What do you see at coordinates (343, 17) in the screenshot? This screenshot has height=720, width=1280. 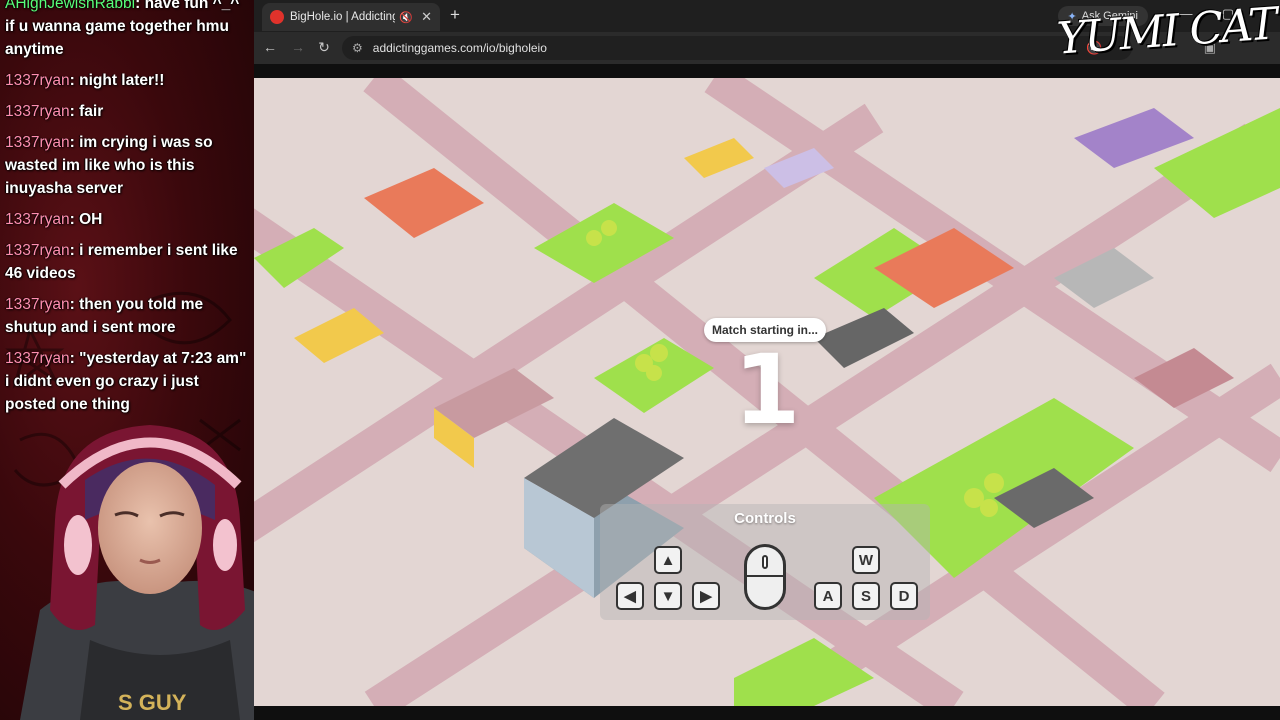 I see `tab-title: BigHole.io | Addicting Games` at bounding box center [343, 17].